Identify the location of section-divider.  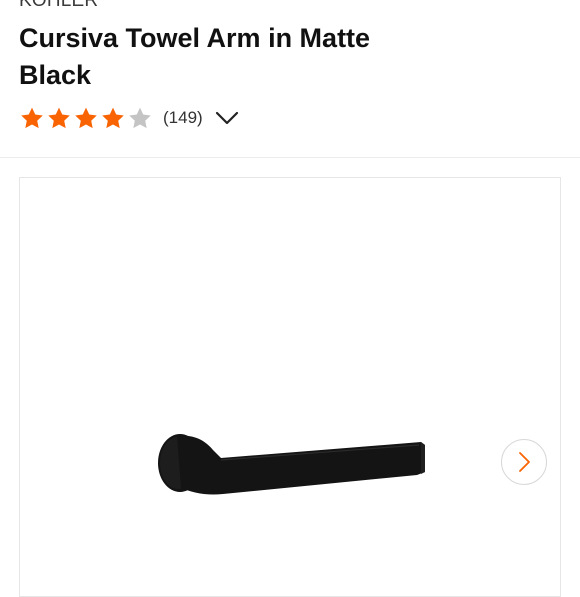
(290, 157).